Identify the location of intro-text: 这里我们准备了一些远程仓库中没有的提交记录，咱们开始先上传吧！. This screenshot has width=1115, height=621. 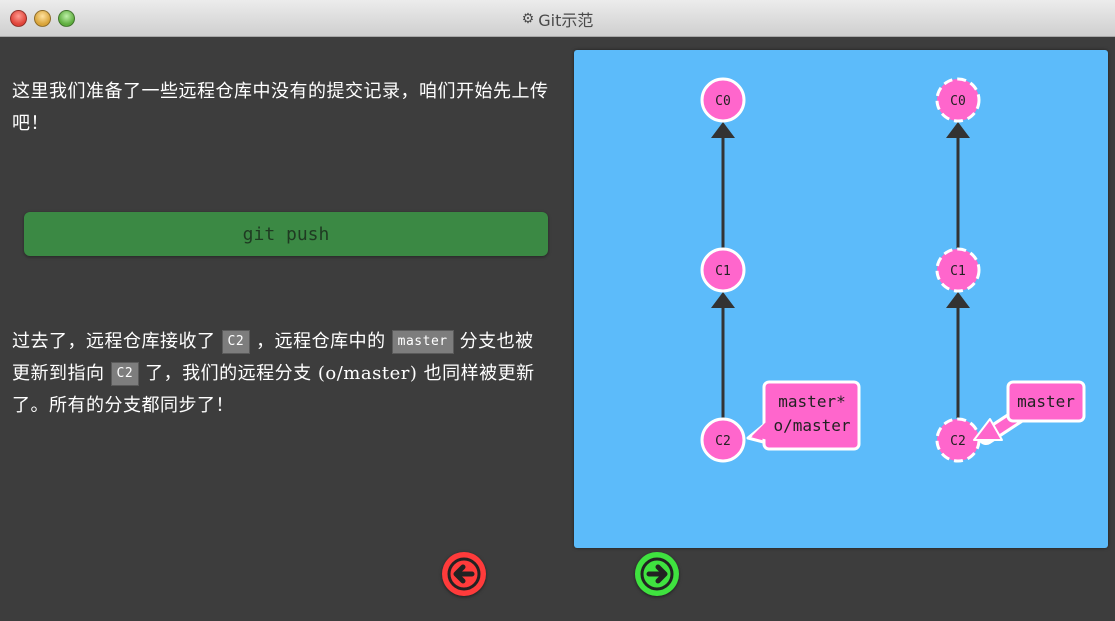
(280, 107).